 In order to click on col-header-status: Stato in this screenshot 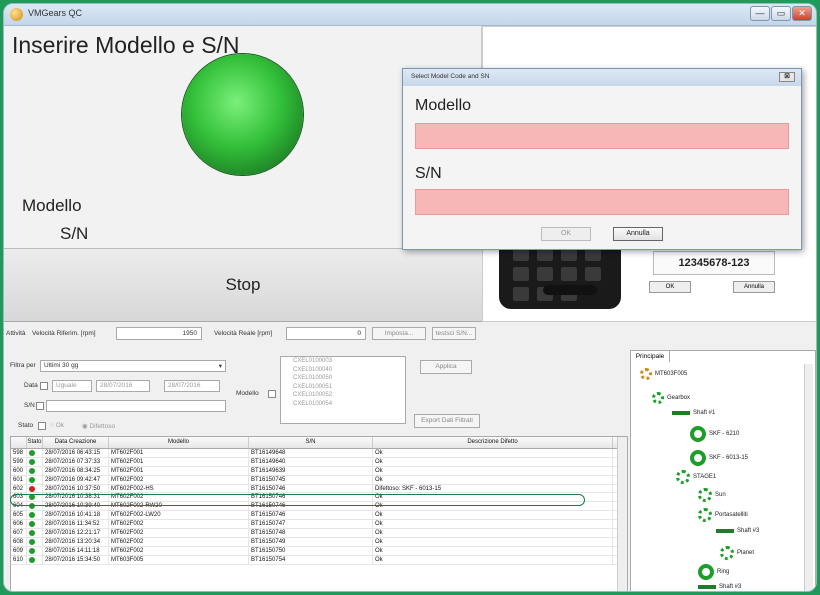, I will do `click(35, 442)`.